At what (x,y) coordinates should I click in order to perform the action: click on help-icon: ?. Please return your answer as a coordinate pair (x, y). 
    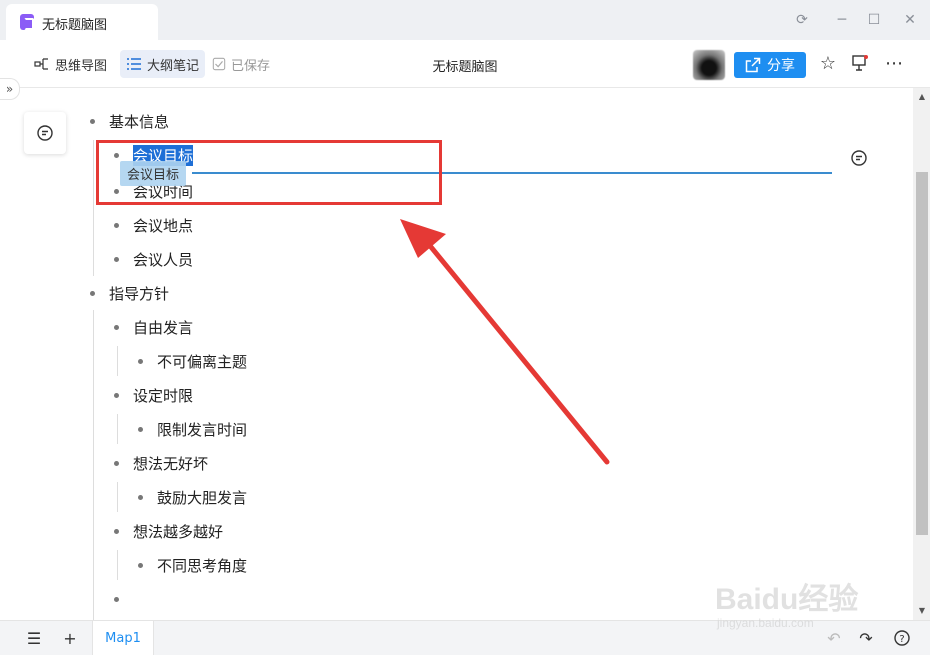
    Looking at the image, I should click on (902, 639).